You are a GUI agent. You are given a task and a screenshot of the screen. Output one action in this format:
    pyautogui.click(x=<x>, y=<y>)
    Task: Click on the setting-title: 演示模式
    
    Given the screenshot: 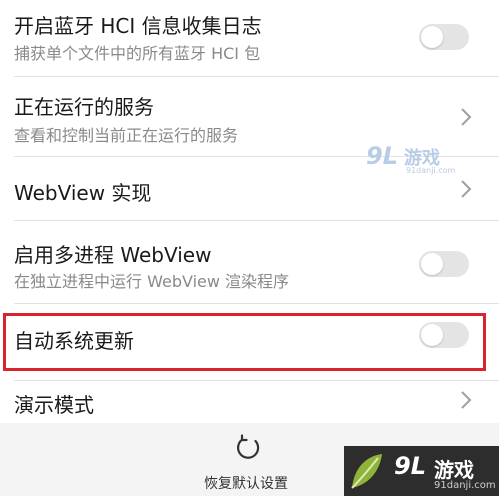 What is the action you would take?
    pyautogui.click(x=54, y=405)
    